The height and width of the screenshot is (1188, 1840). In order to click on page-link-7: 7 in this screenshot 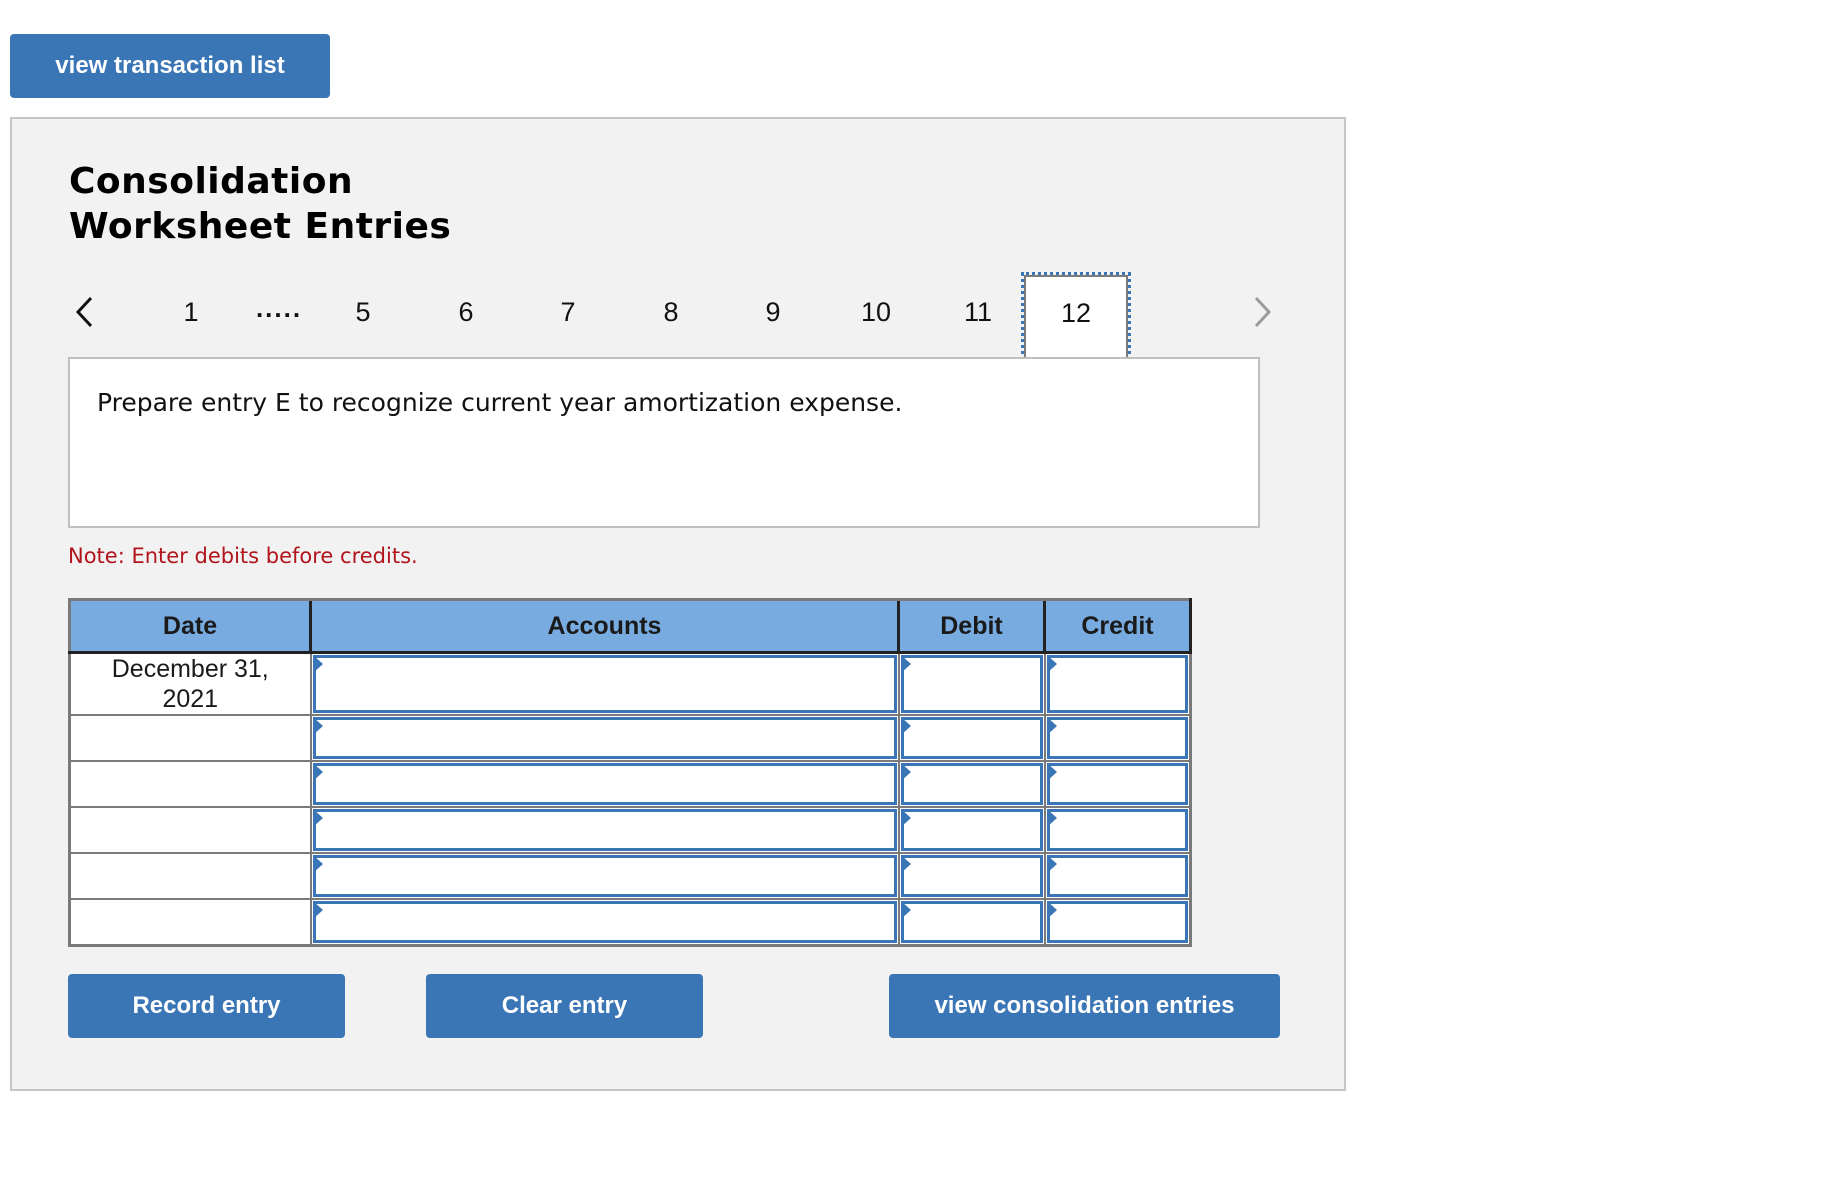, I will do `click(568, 312)`.